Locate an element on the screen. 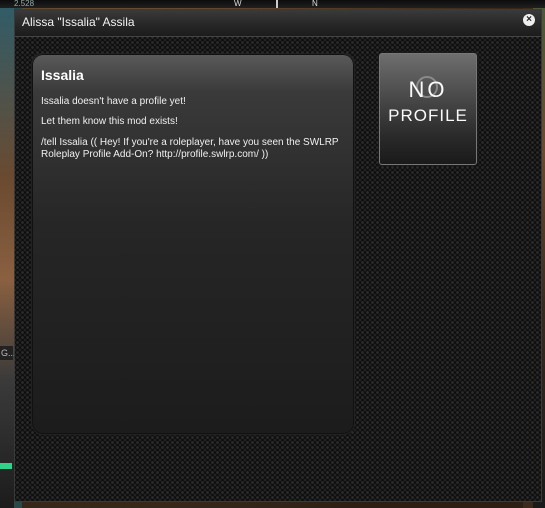  no-profile-image: NO PROFILE is located at coordinates (428, 109).